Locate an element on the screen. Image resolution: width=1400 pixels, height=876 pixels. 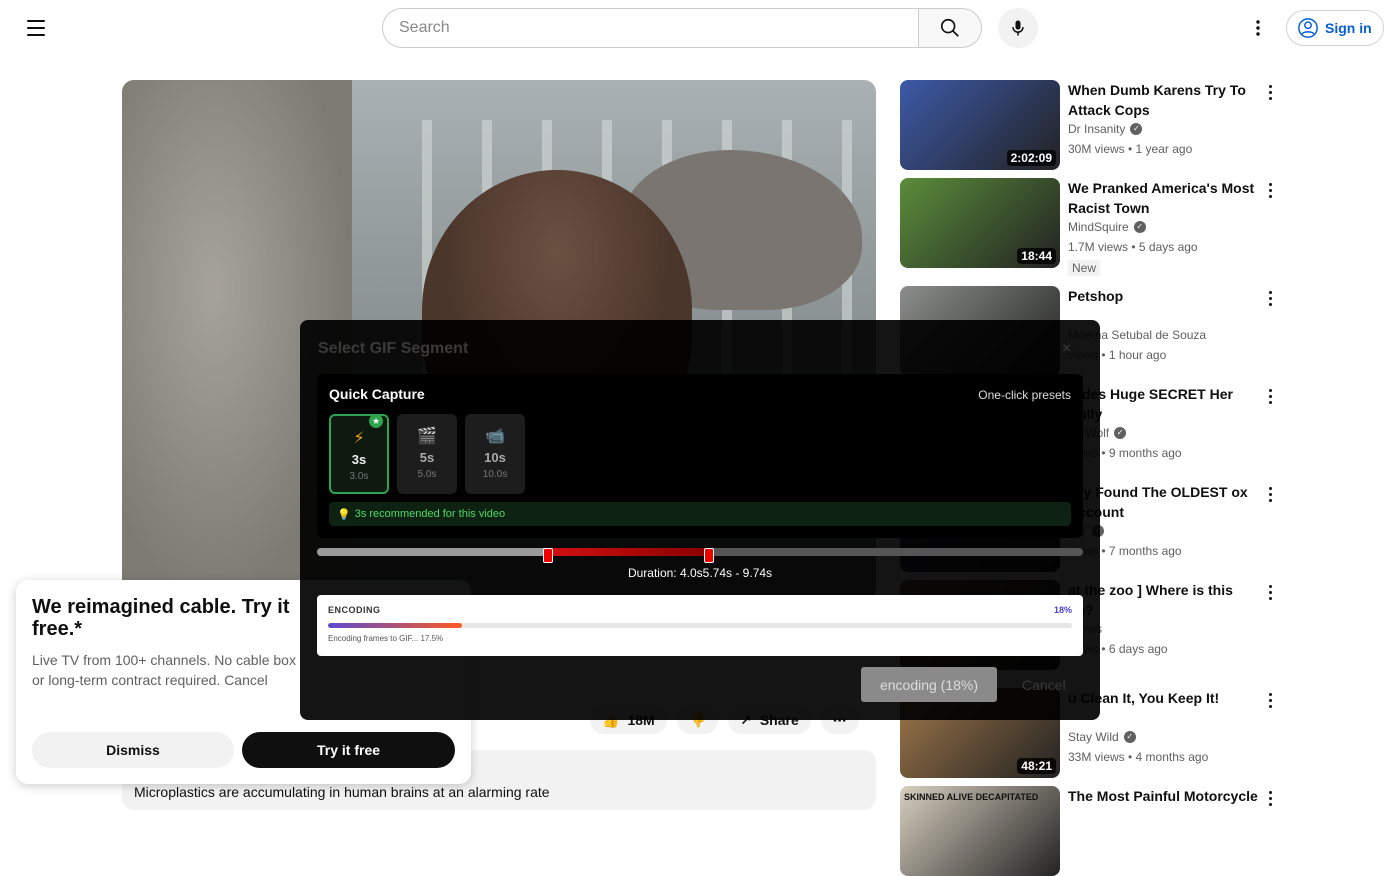
video-meta: 30M views • 1 year ago is located at coordinates (1130, 149).